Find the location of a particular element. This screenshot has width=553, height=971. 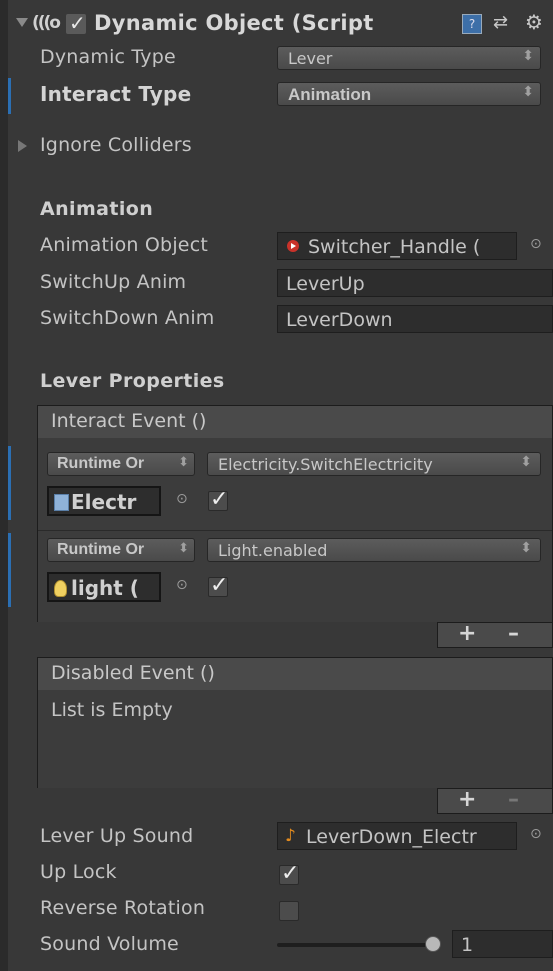

target-object-field: Electr is located at coordinates (104, 501).